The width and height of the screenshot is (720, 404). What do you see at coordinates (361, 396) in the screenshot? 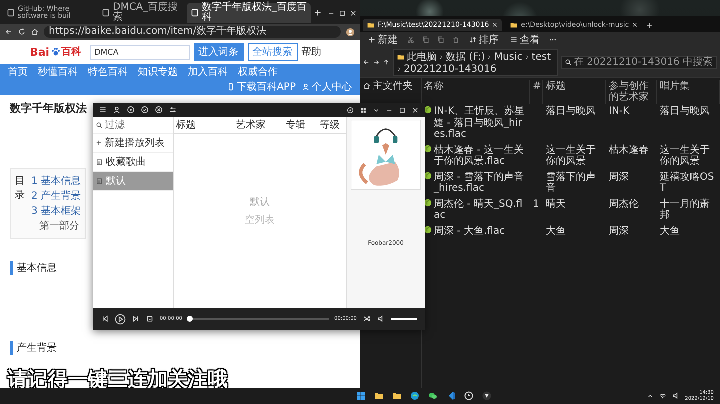
I see `start-icon` at bounding box center [361, 396].